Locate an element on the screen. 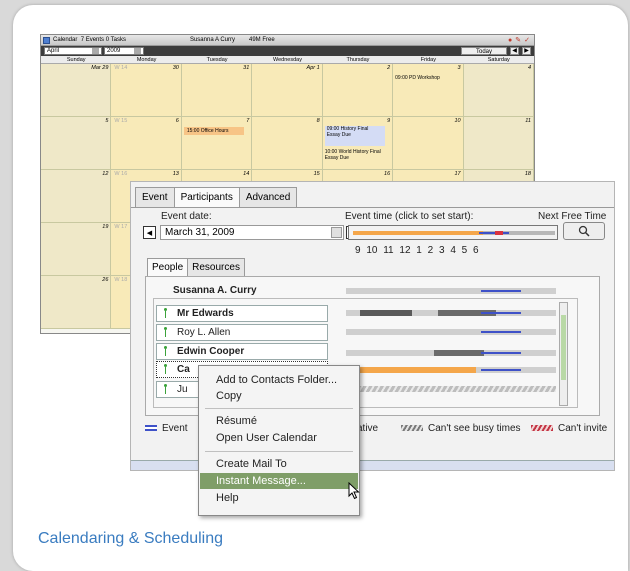  weekday-label: Saturday is located at coordinates (498, 60).